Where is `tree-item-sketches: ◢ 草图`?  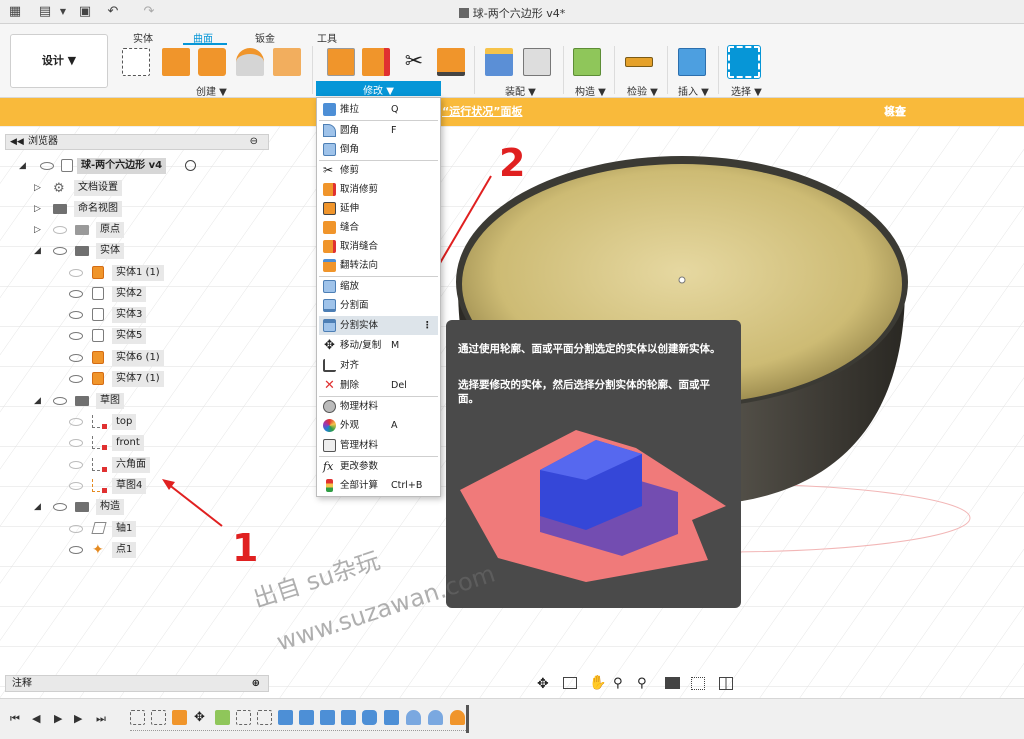 tree-item-sketches: ◢ 草图 is located at coordinates (130, 401).